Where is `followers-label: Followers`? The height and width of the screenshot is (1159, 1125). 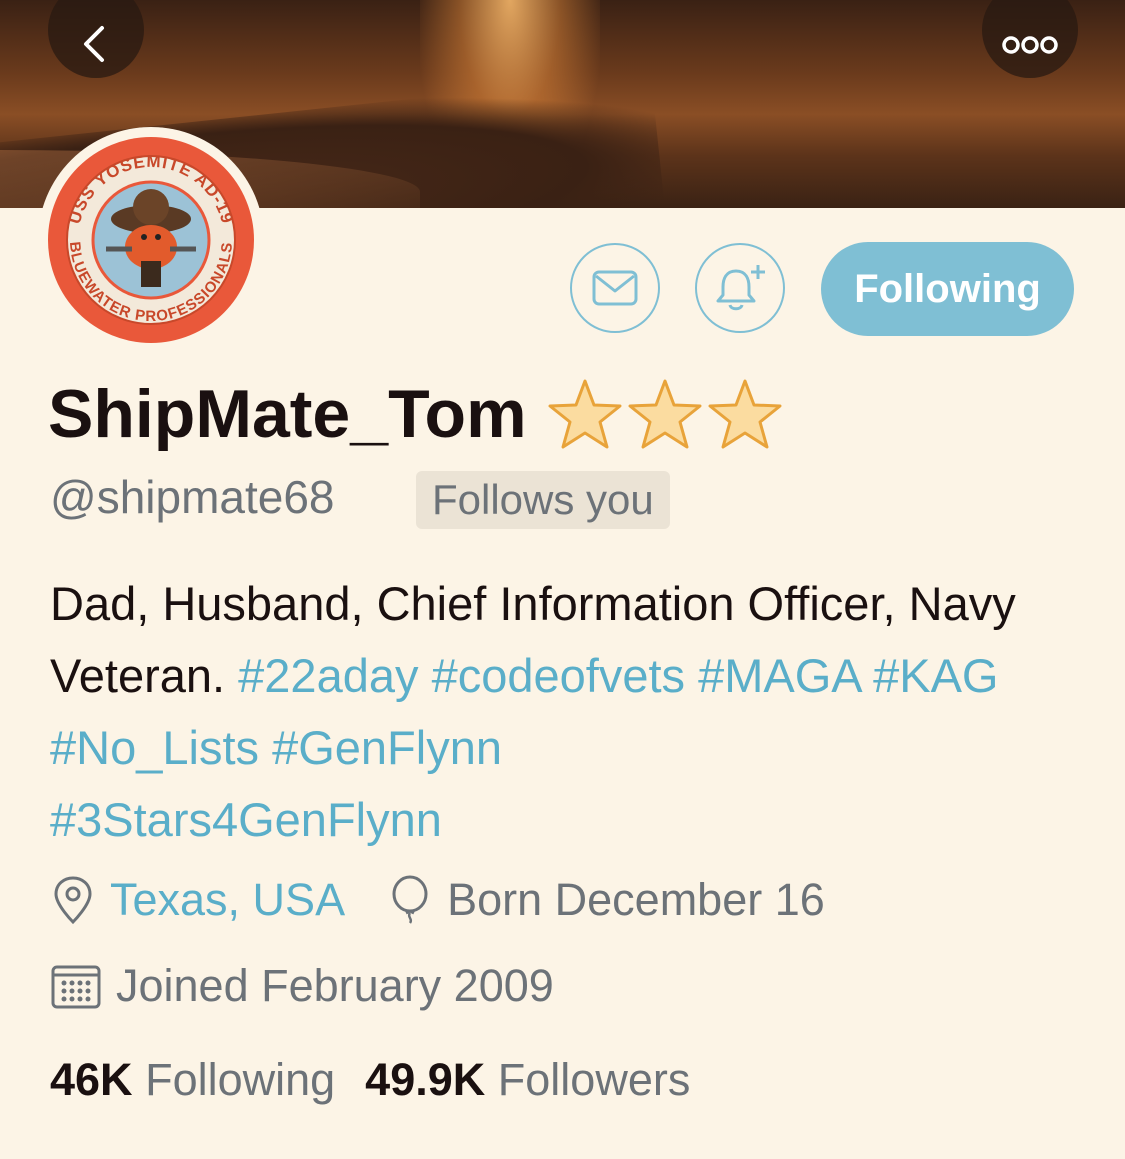 followers-label: Followers is located at coordinates (594, 1079).